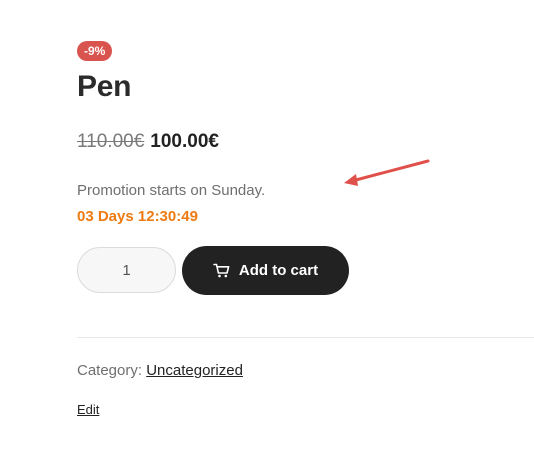 Image resolution: width=534 pixels, height=459 pixels. I want to click on add-to-cart-button: Add to cart, so click(265, 270).